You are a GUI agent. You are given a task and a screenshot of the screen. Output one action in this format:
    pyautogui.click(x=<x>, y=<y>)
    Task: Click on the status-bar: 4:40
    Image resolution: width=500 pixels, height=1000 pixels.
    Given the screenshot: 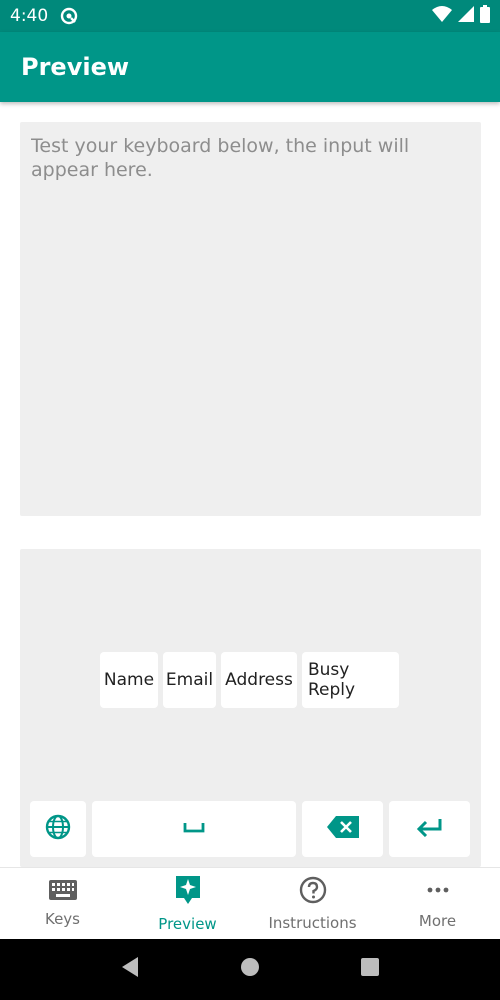 What is the action you would take?
    pyautogui.click(x=250, y=16)
    